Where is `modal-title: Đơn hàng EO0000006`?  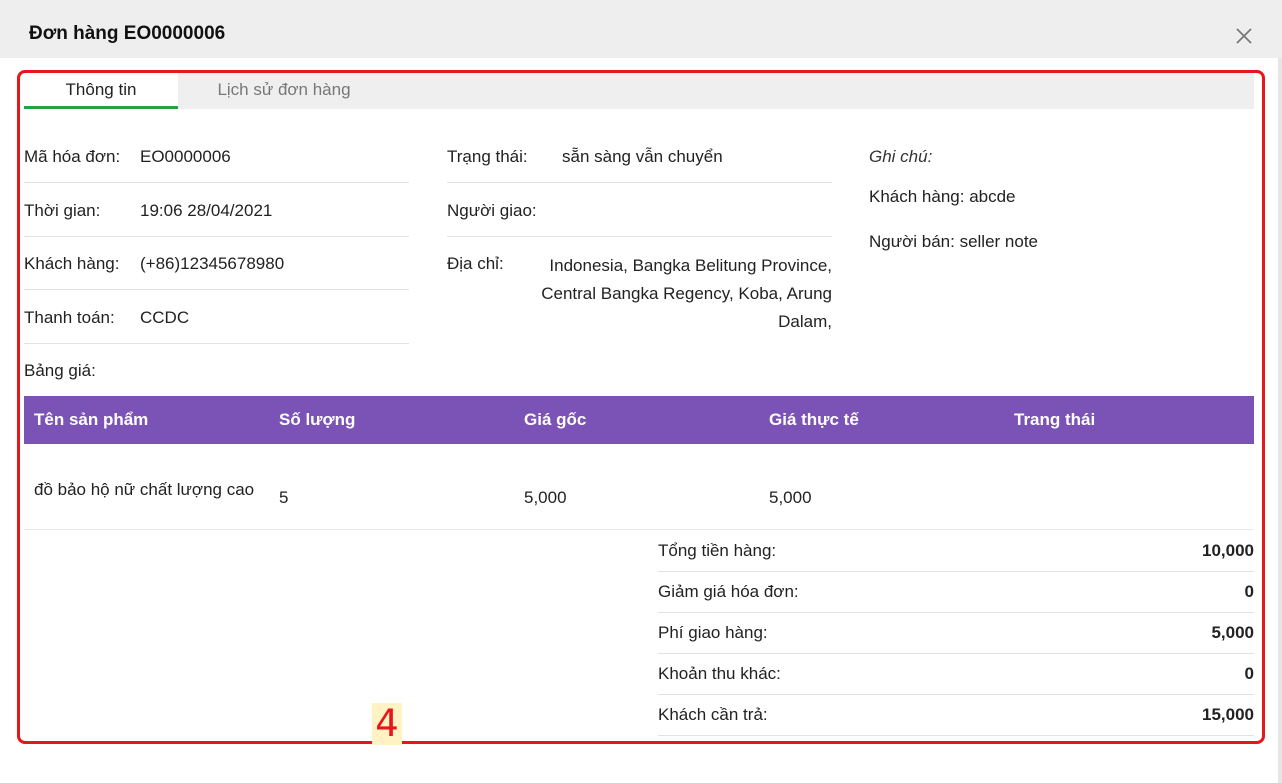 modal-title: Đơn hàng EO0000006 is located at coordinates (127, 33).